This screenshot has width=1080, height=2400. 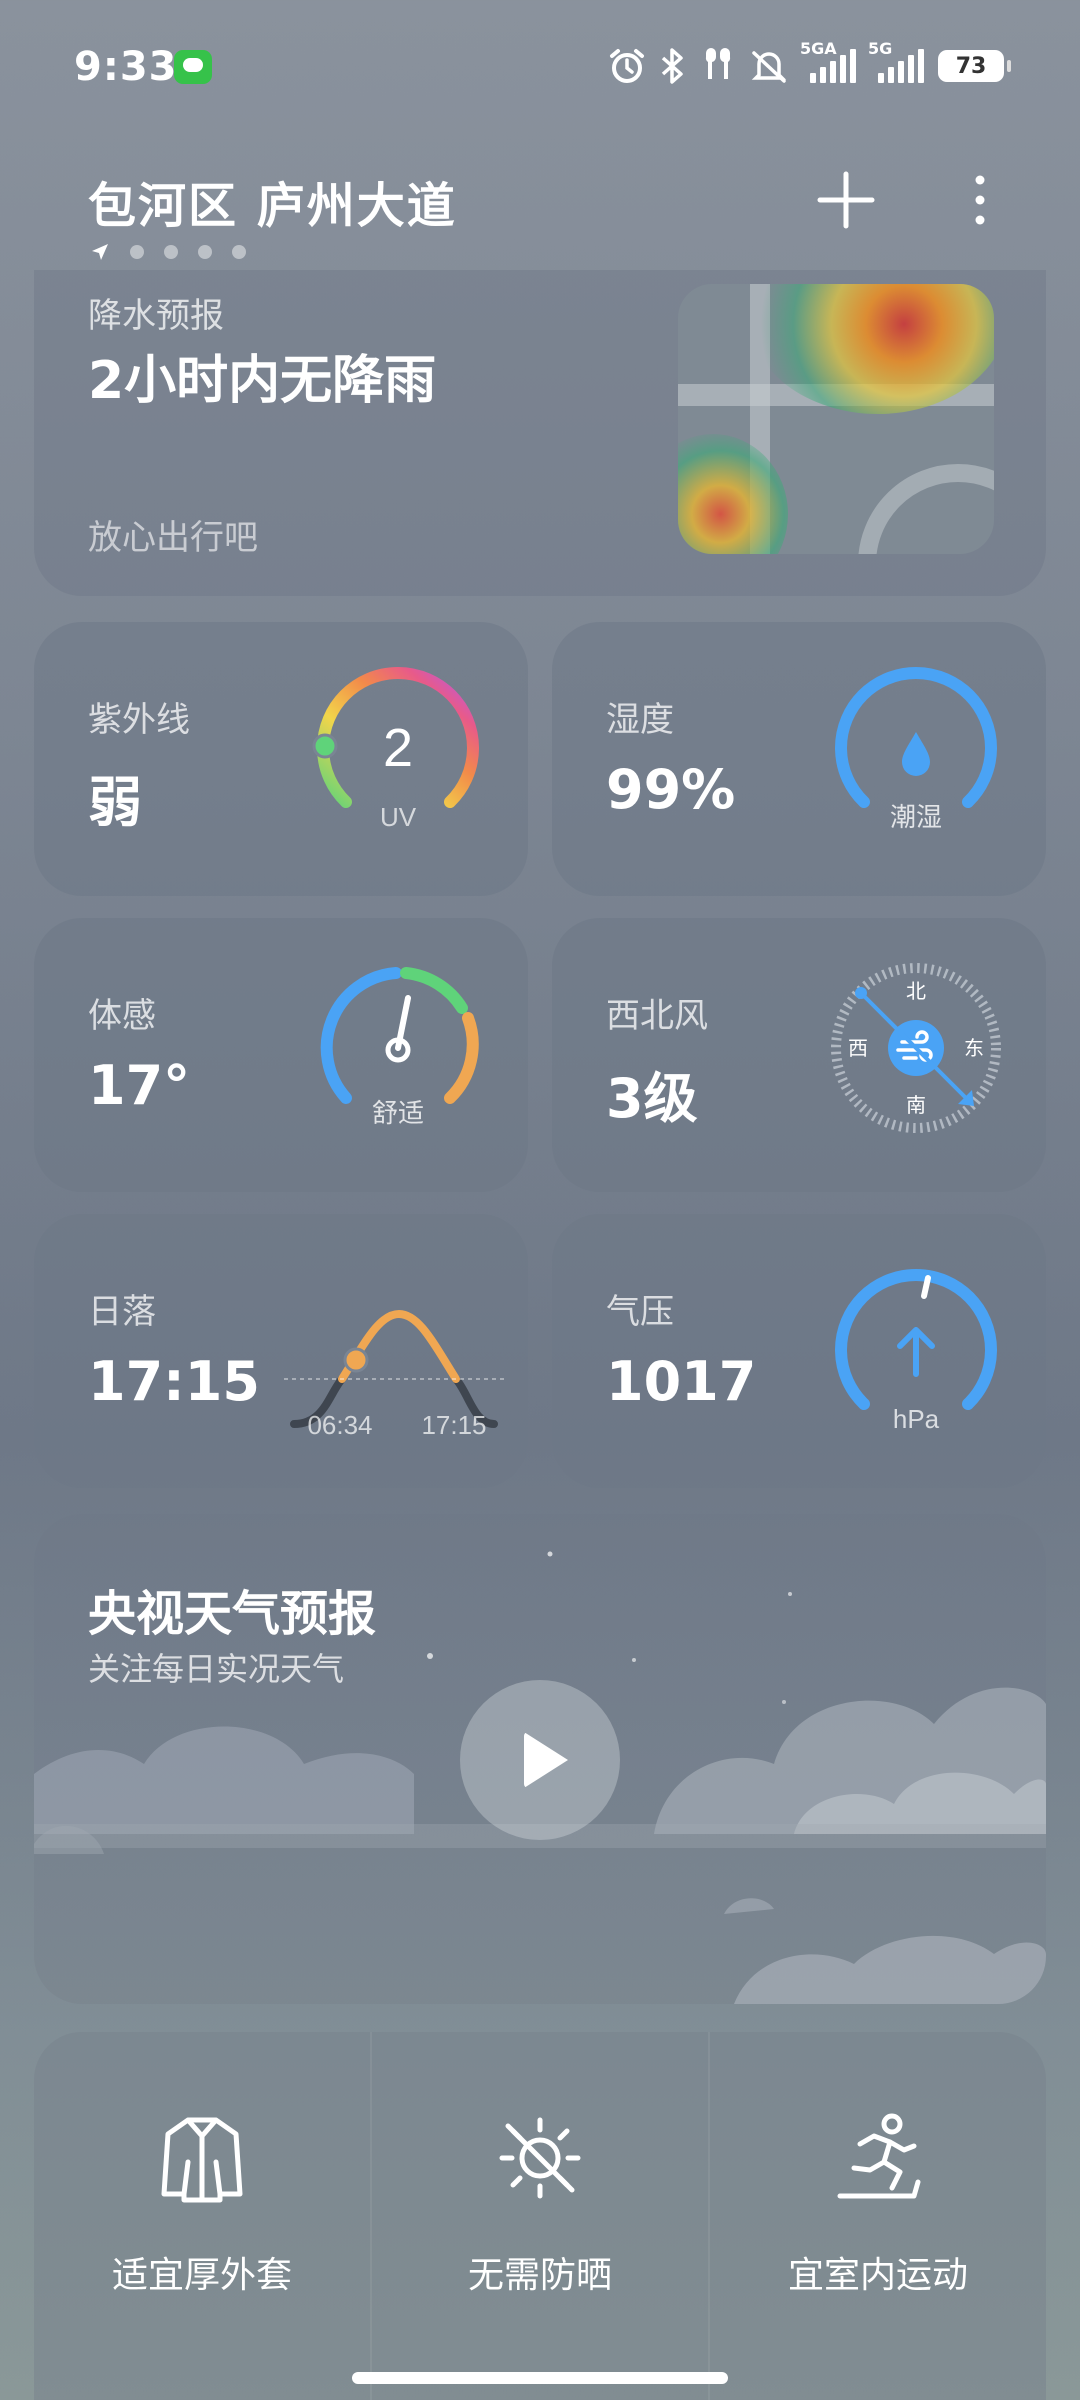 What do you see at coordinates (232, 1614) in the screenshot?
I see `video-title: 央视天气预报` at bounding box center [232, 1614].